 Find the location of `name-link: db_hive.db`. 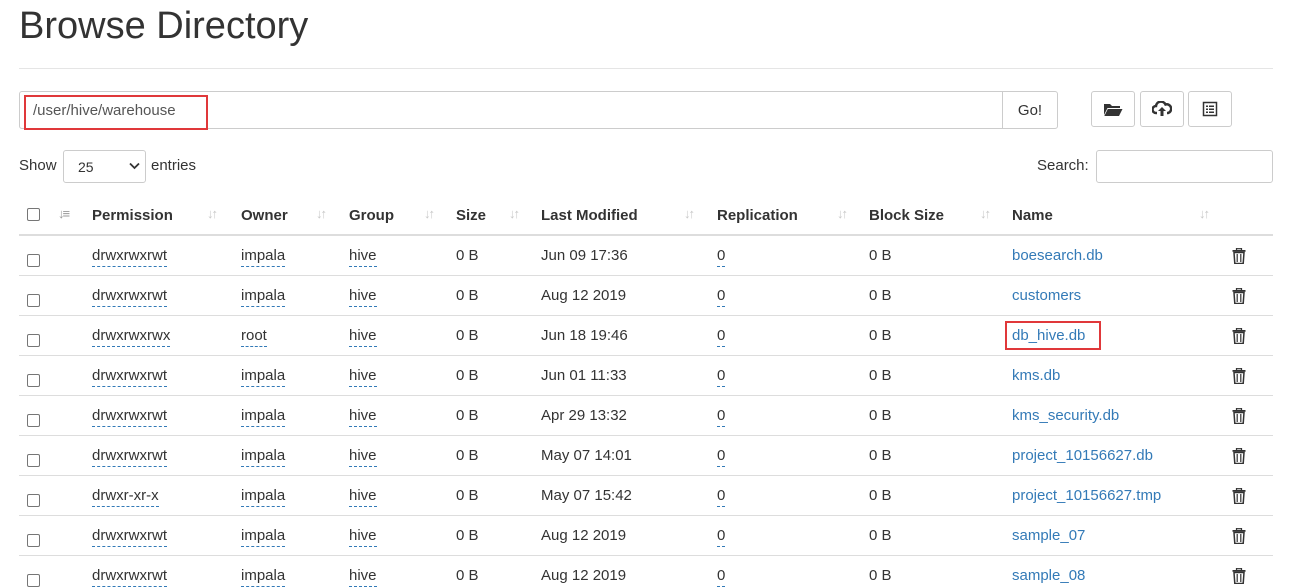

name-link: db_hive.db is located at coordinates (1048, 336).